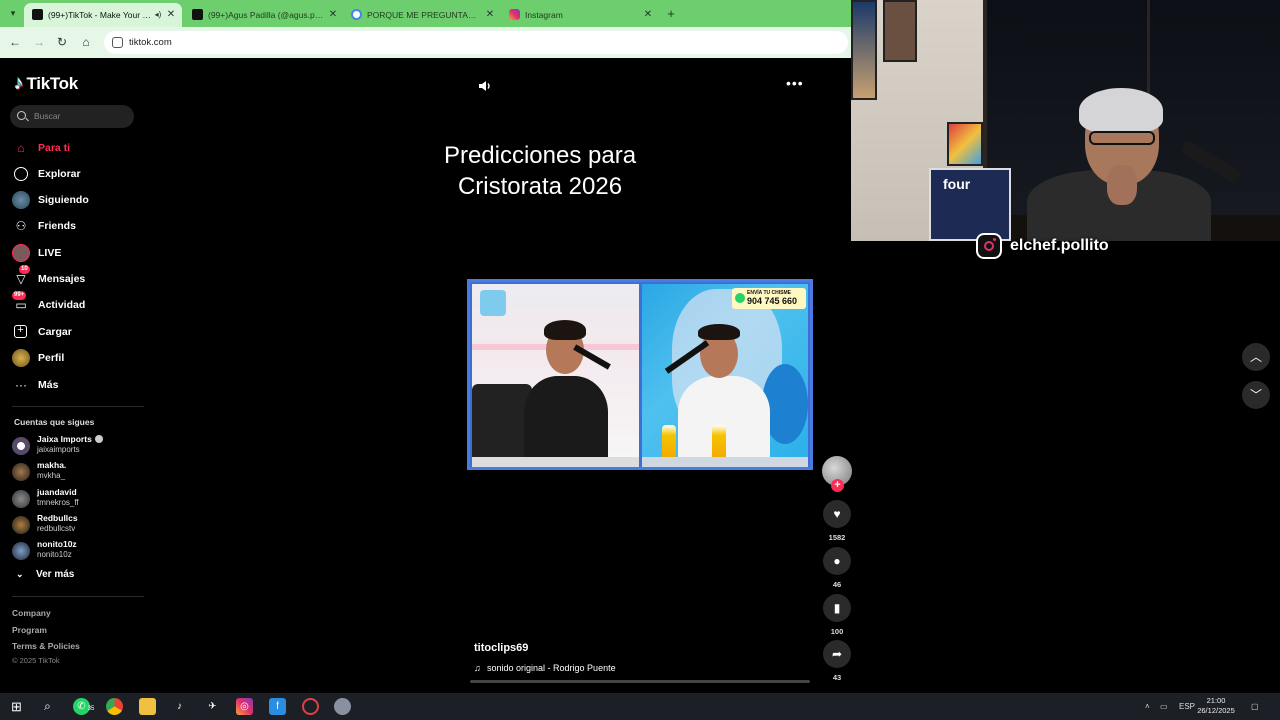  What do you see at coordinates (837, 677) in the screenshot?
I see `share-count: 43` at bounding box center [837, 677].